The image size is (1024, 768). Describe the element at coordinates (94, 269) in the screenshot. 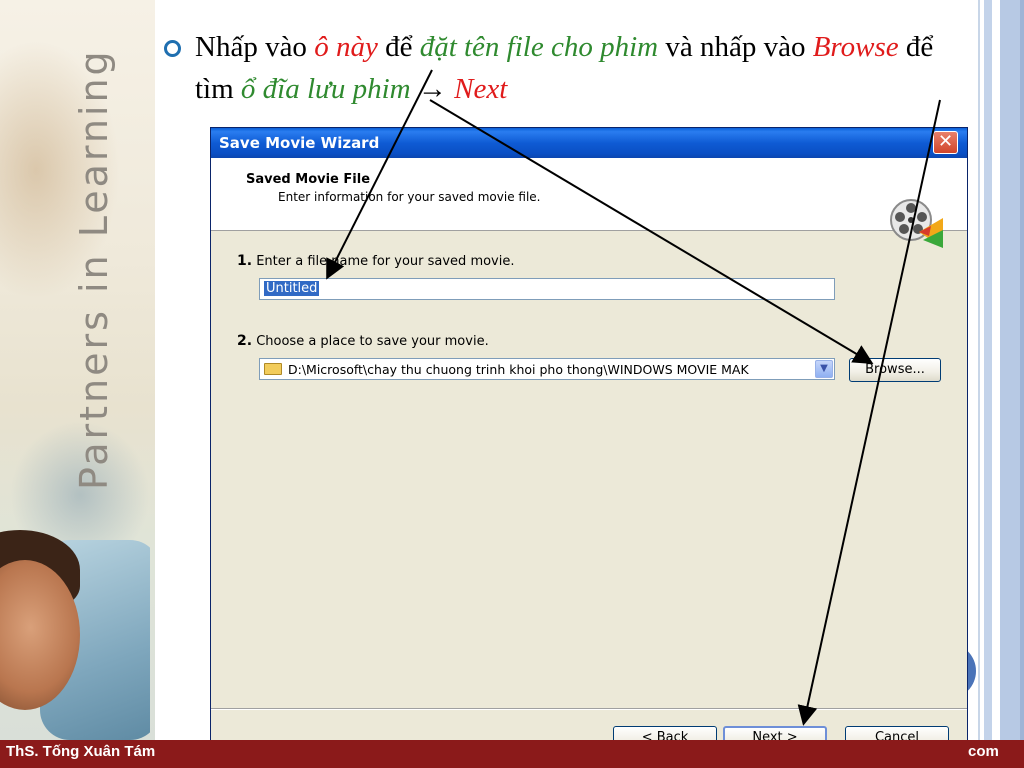

I see `partners-in-learning-logo: Partners in Learning` at that location.